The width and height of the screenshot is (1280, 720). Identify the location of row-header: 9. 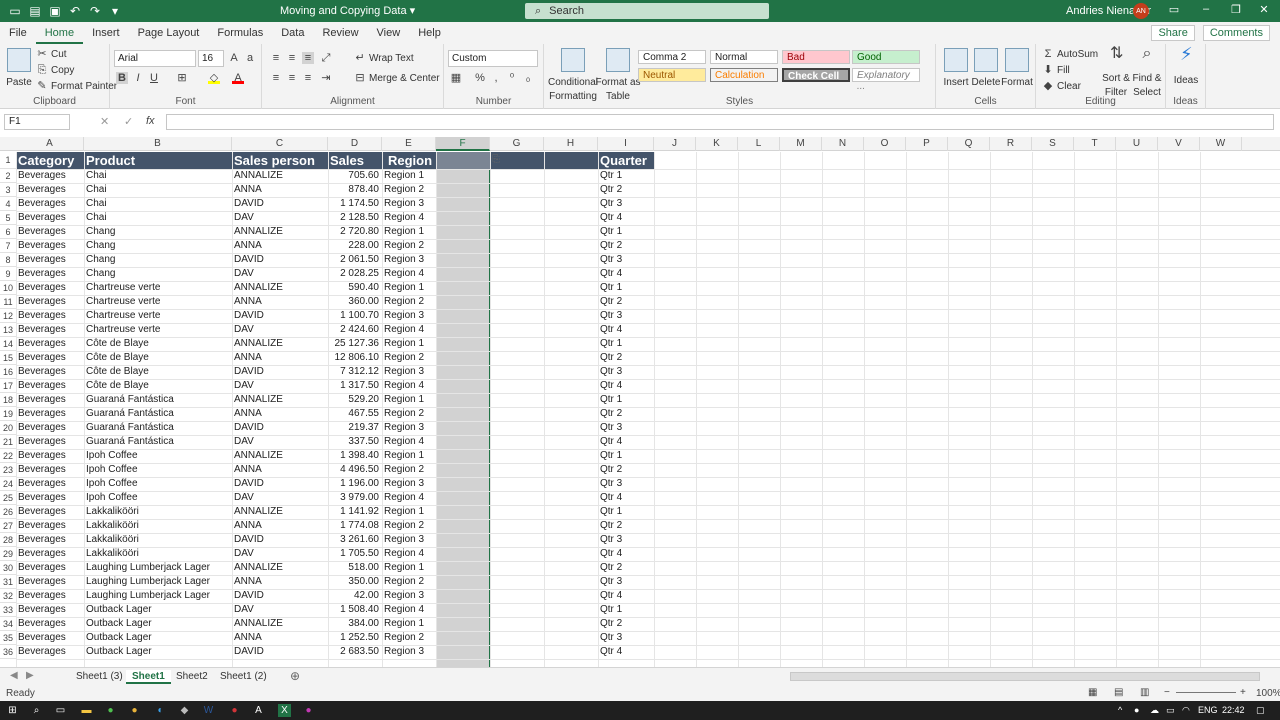
(8, 274).